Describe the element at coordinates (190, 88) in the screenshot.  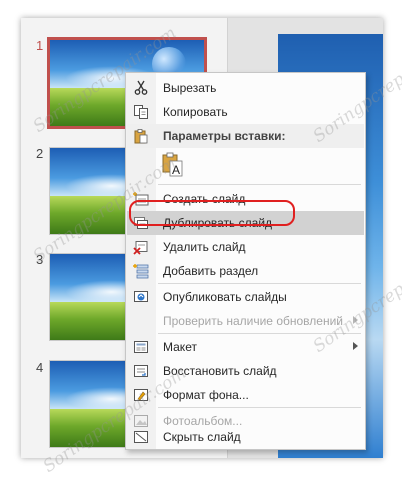
I see `menu-item-label: Вырезать` at that location.